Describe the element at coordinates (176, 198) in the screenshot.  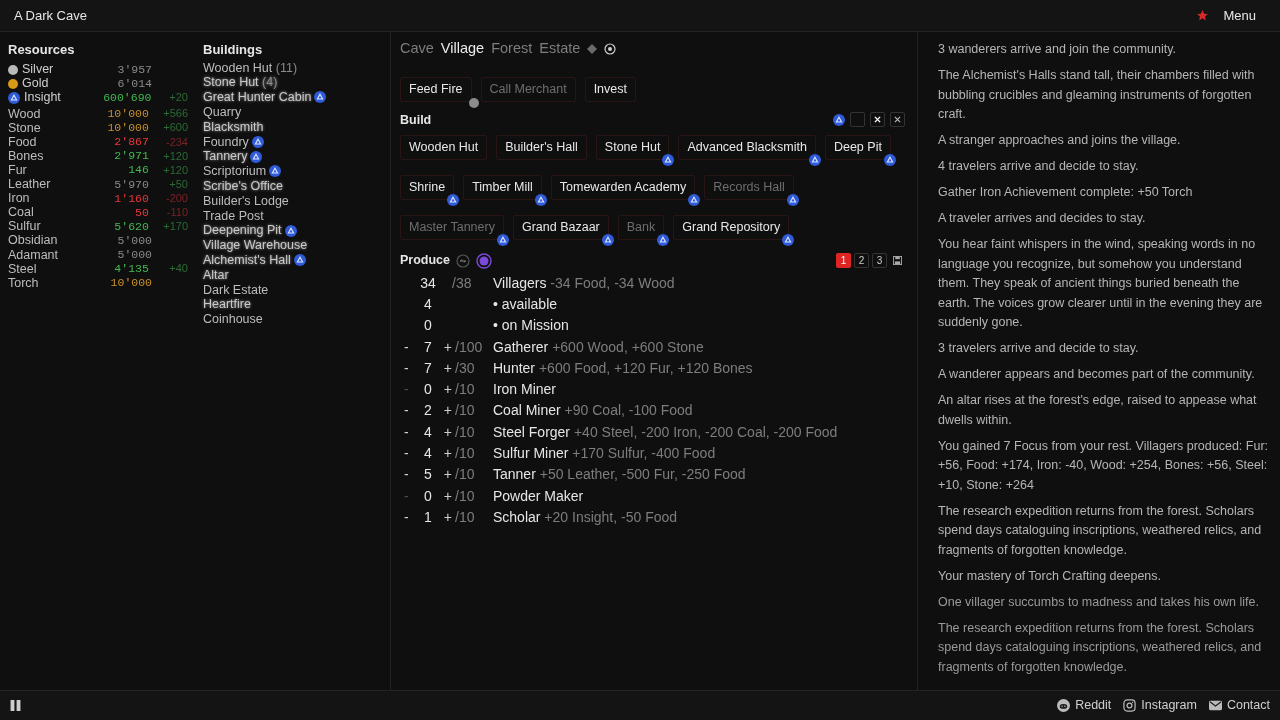
I see `resource-rate: -200` at that location.